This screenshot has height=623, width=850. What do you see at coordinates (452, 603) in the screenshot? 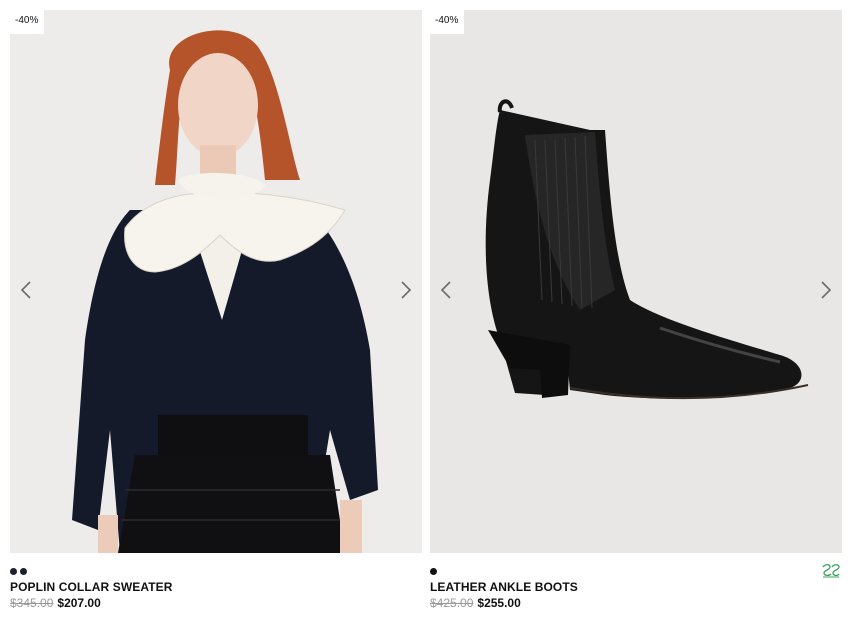
I see `original-price: $425.00` at bounding box center [452, 603].